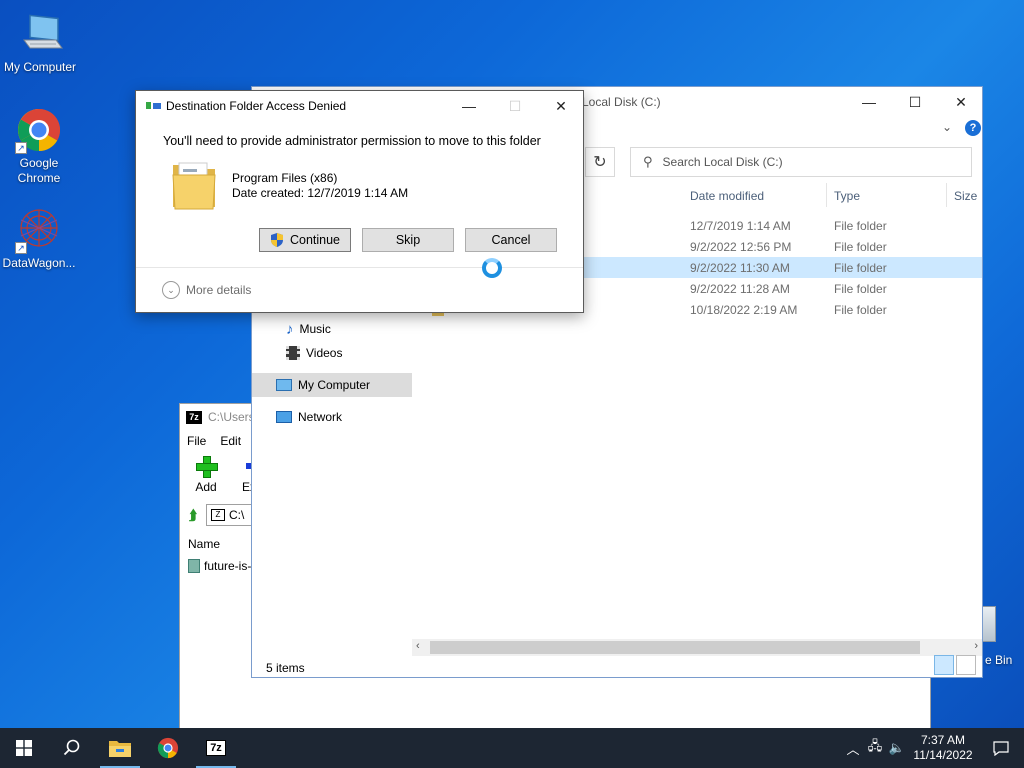 This screenshot has height=768, width=1024. Describe the element at coordinates (359, 106) in the screenshot. I see `dialog-titlebar: Destination Folder Access Denied — ☐ ✕` at that location.